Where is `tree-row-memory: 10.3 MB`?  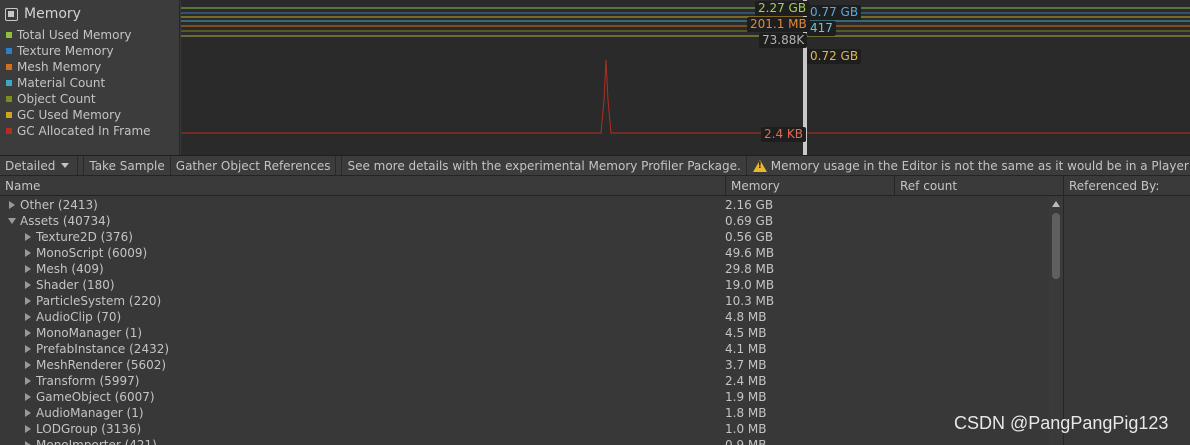
tree-row-memory: 10.3 MB is located at coordinates (750, 301).